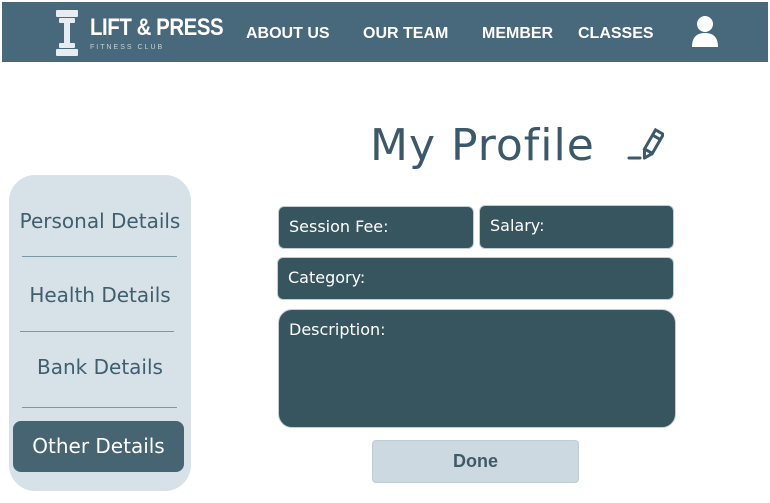 This screenshot has height=503, width=770. What do you see at coordinates (576, 227) in the screenshot?
I see `salary-field: Salary:` at bounding box center [576, 227].